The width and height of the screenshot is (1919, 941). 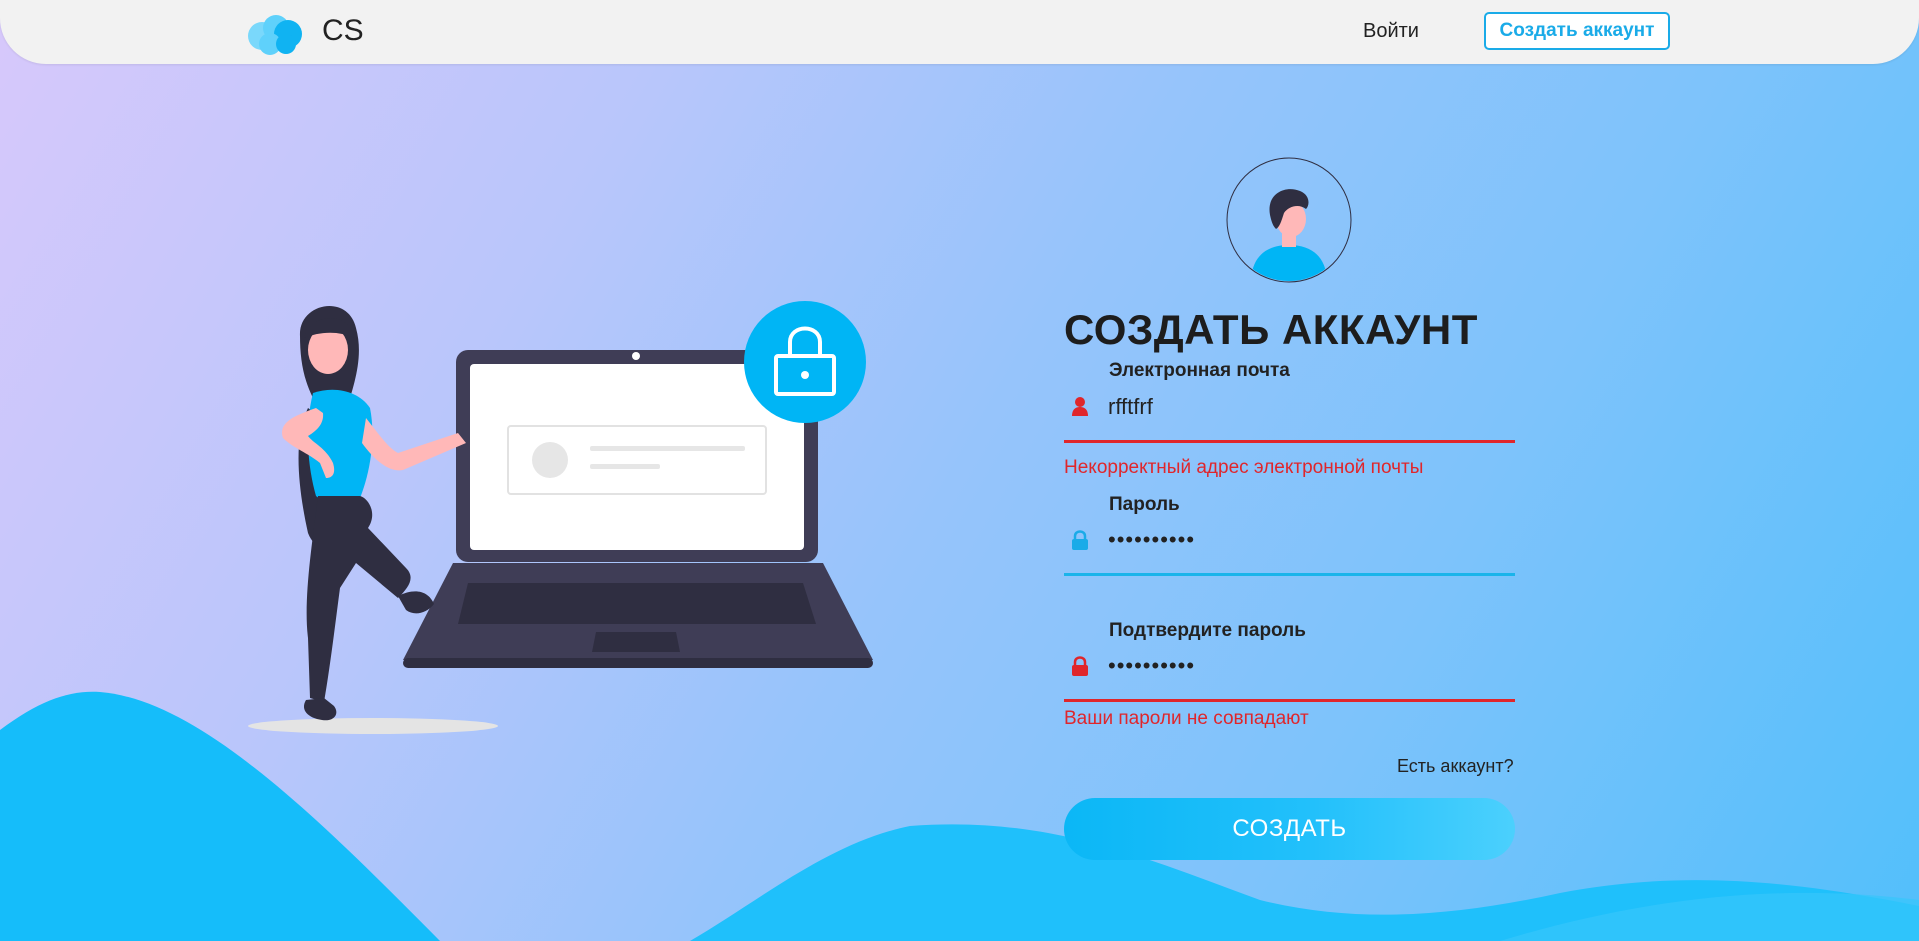 I want to click on password-underline, so click(x=1289, y=574).